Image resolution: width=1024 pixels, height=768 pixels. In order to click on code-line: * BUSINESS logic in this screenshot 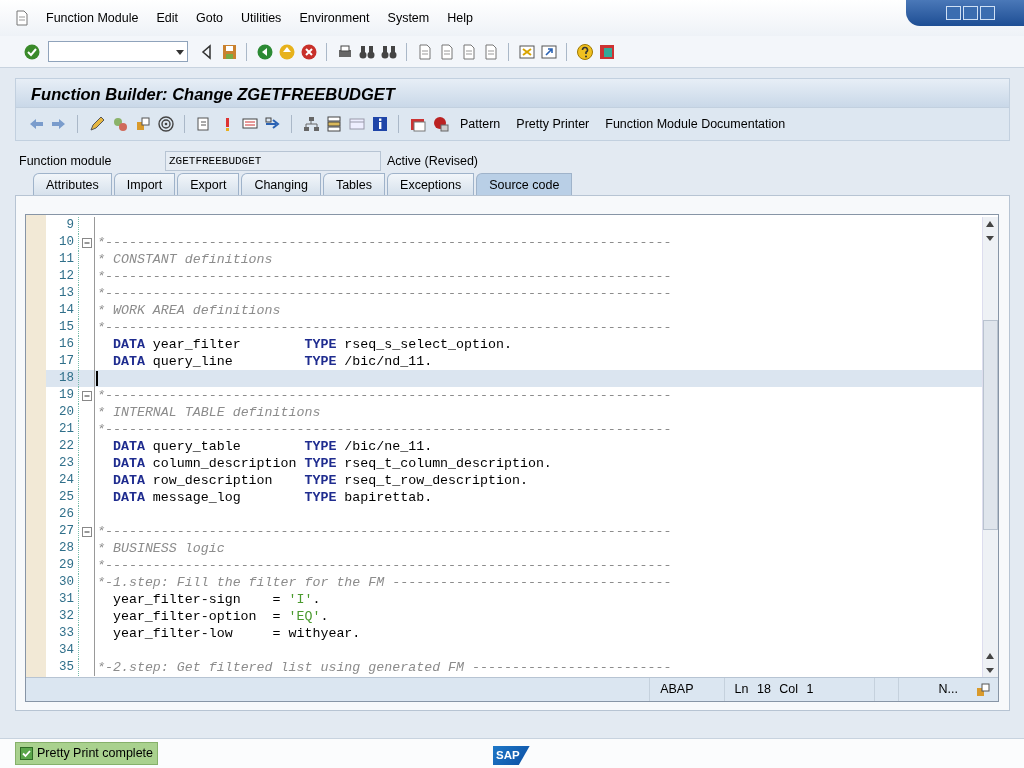, I will do `click(160, 548)`.